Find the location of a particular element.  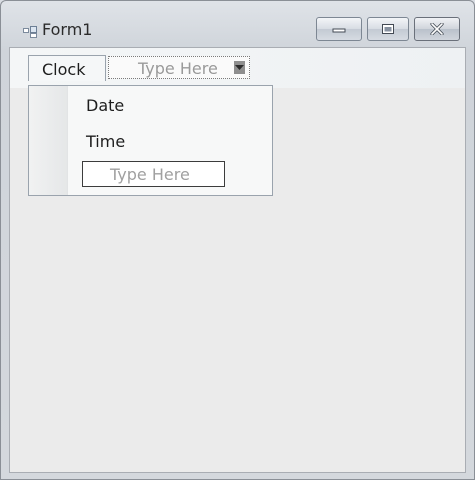

menu-strip: Clock Type Here is located at coordinates (237, 68).